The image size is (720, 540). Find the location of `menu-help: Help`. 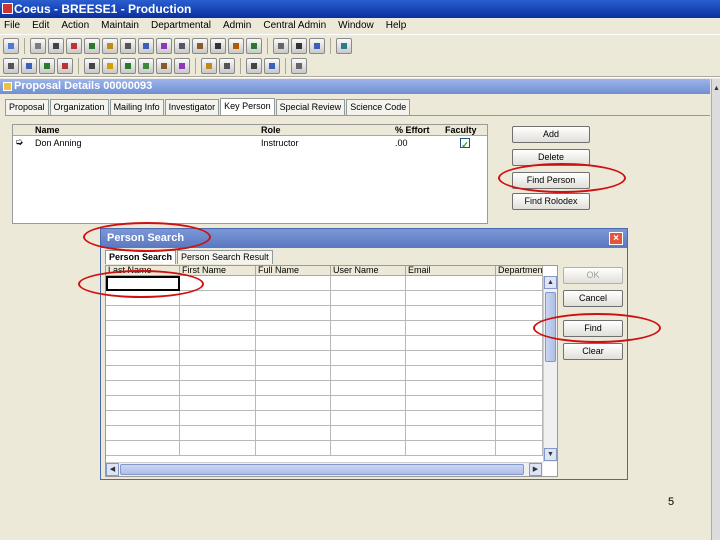

menu-help: Help is located at coordinates (396, 26).